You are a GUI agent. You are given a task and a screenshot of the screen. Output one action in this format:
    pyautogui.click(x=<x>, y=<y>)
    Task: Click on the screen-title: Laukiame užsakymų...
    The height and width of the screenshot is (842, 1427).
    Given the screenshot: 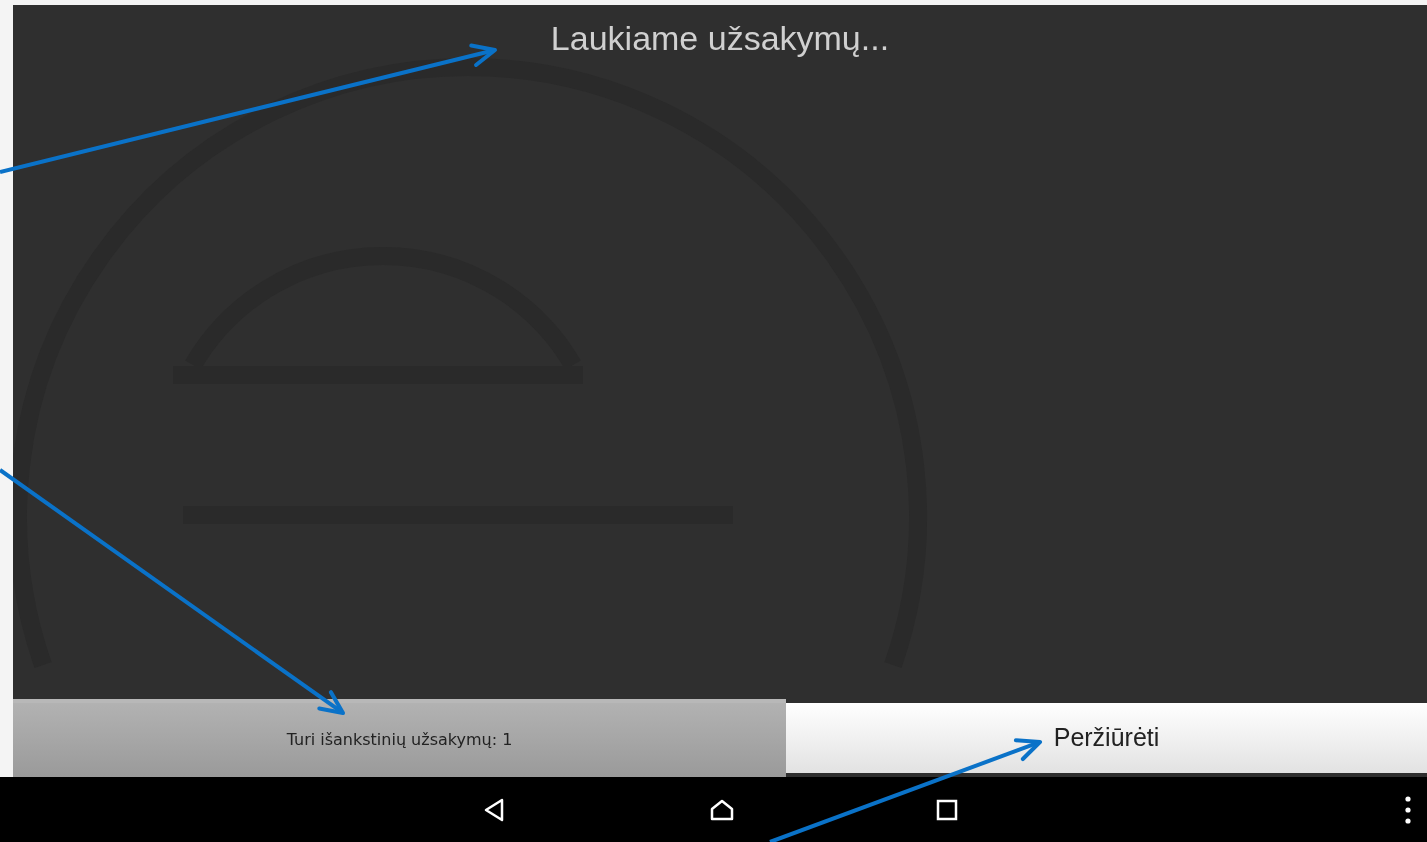 What is the action you would take?
    pyautogui.click(x=720, y=38)
    